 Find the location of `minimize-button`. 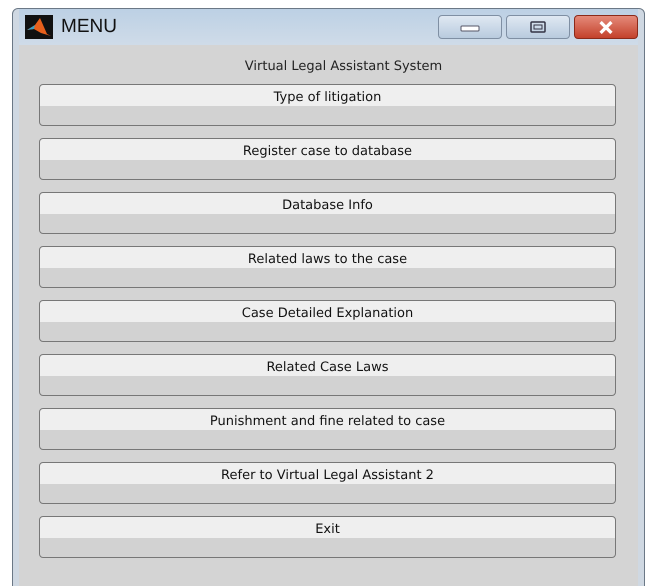

minimize-button is located at coordinates (470, 27).